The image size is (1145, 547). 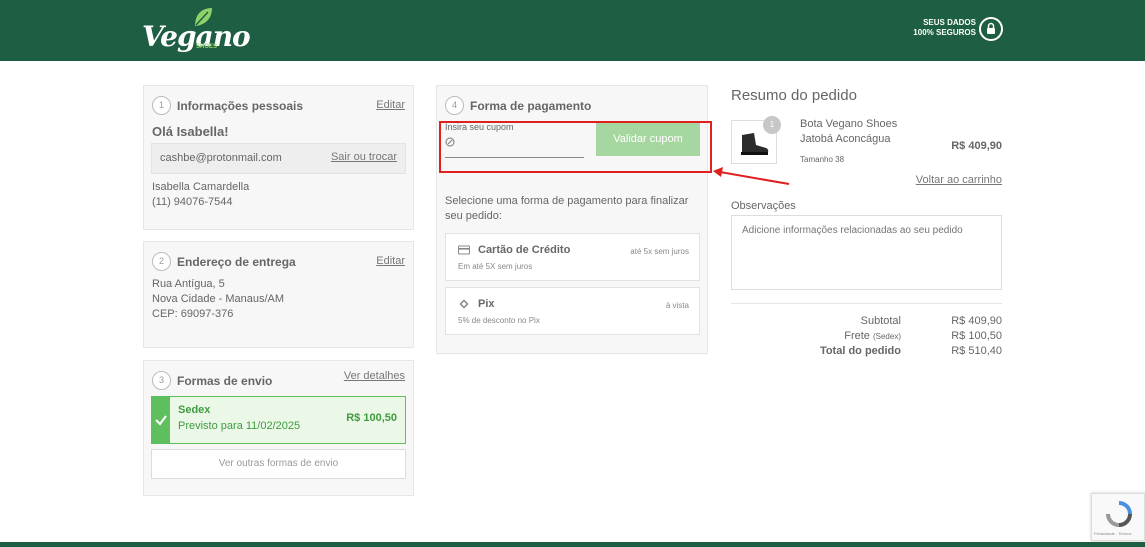 I want to click on step-number: 4, so click(x=454, y=105).